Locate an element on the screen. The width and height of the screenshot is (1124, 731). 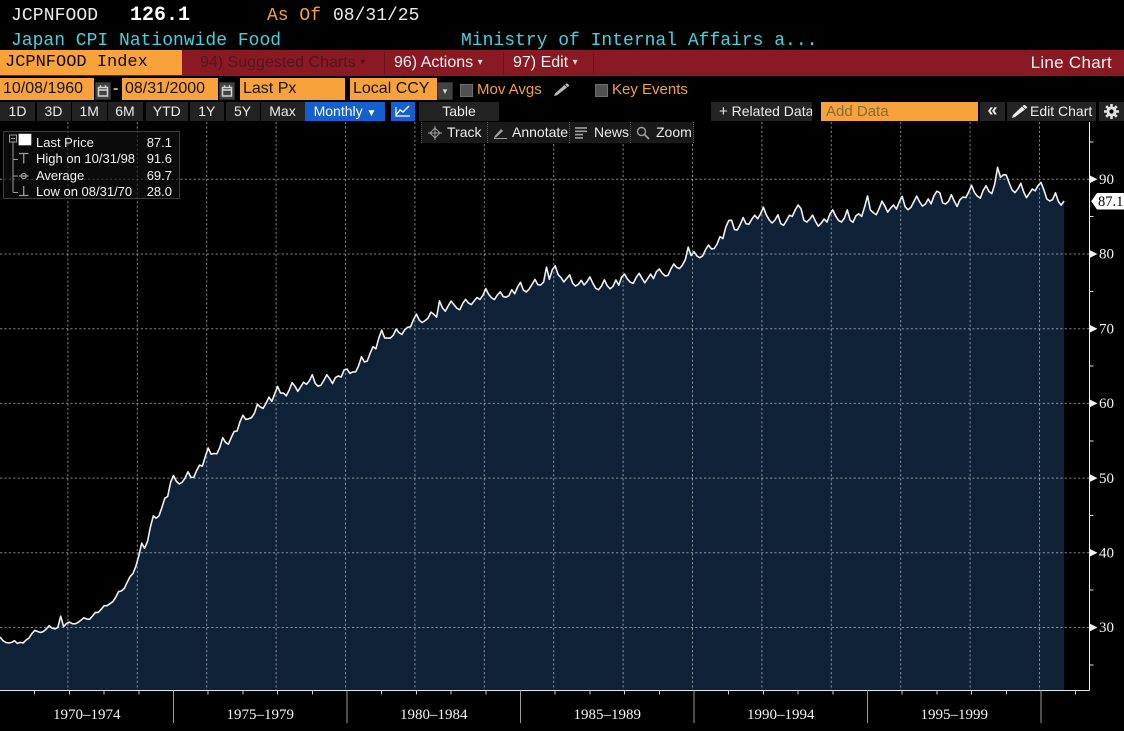
svg-text: 40 is located at coordinates (1106, 554).